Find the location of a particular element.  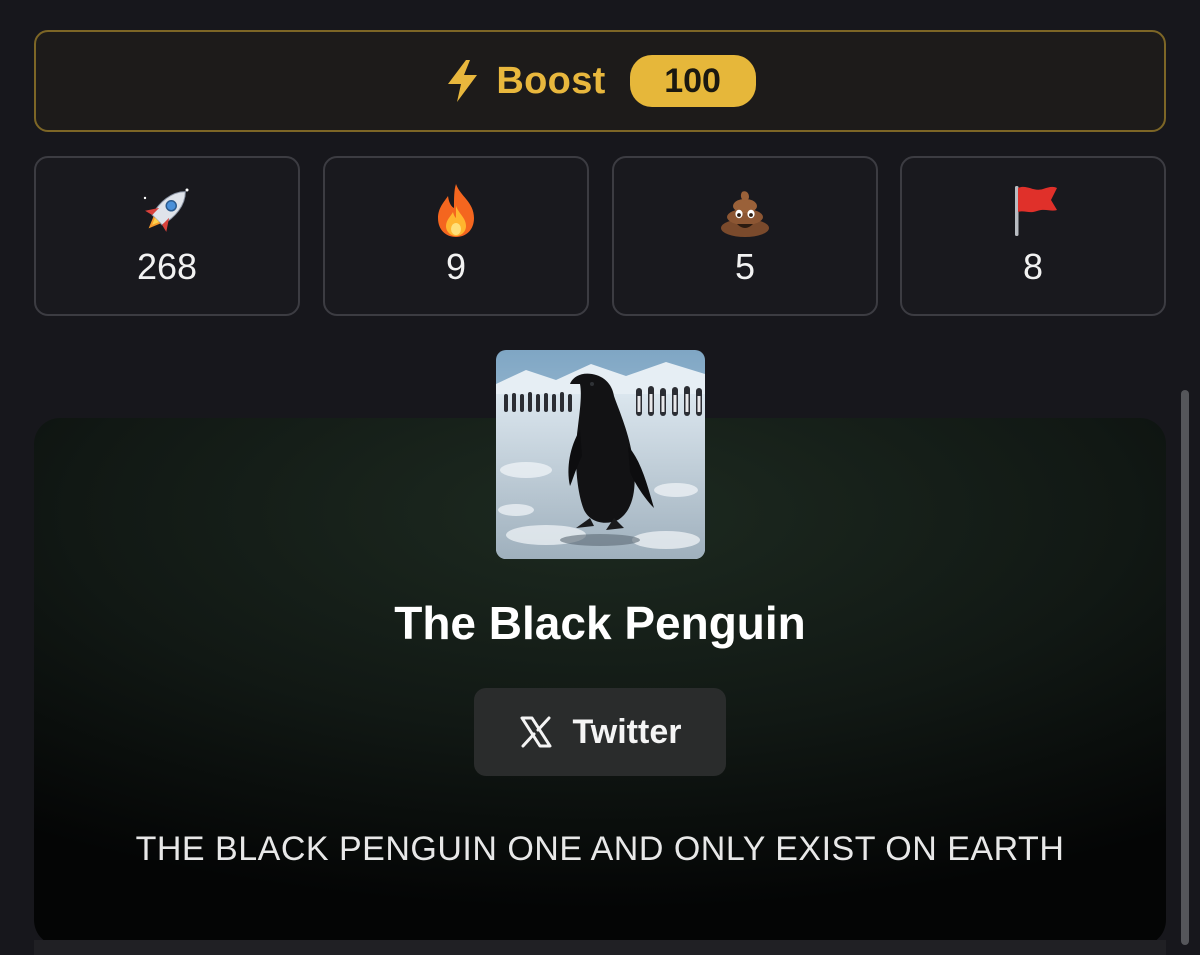

reaction-count: 9 is located at coordinates (456, 266).